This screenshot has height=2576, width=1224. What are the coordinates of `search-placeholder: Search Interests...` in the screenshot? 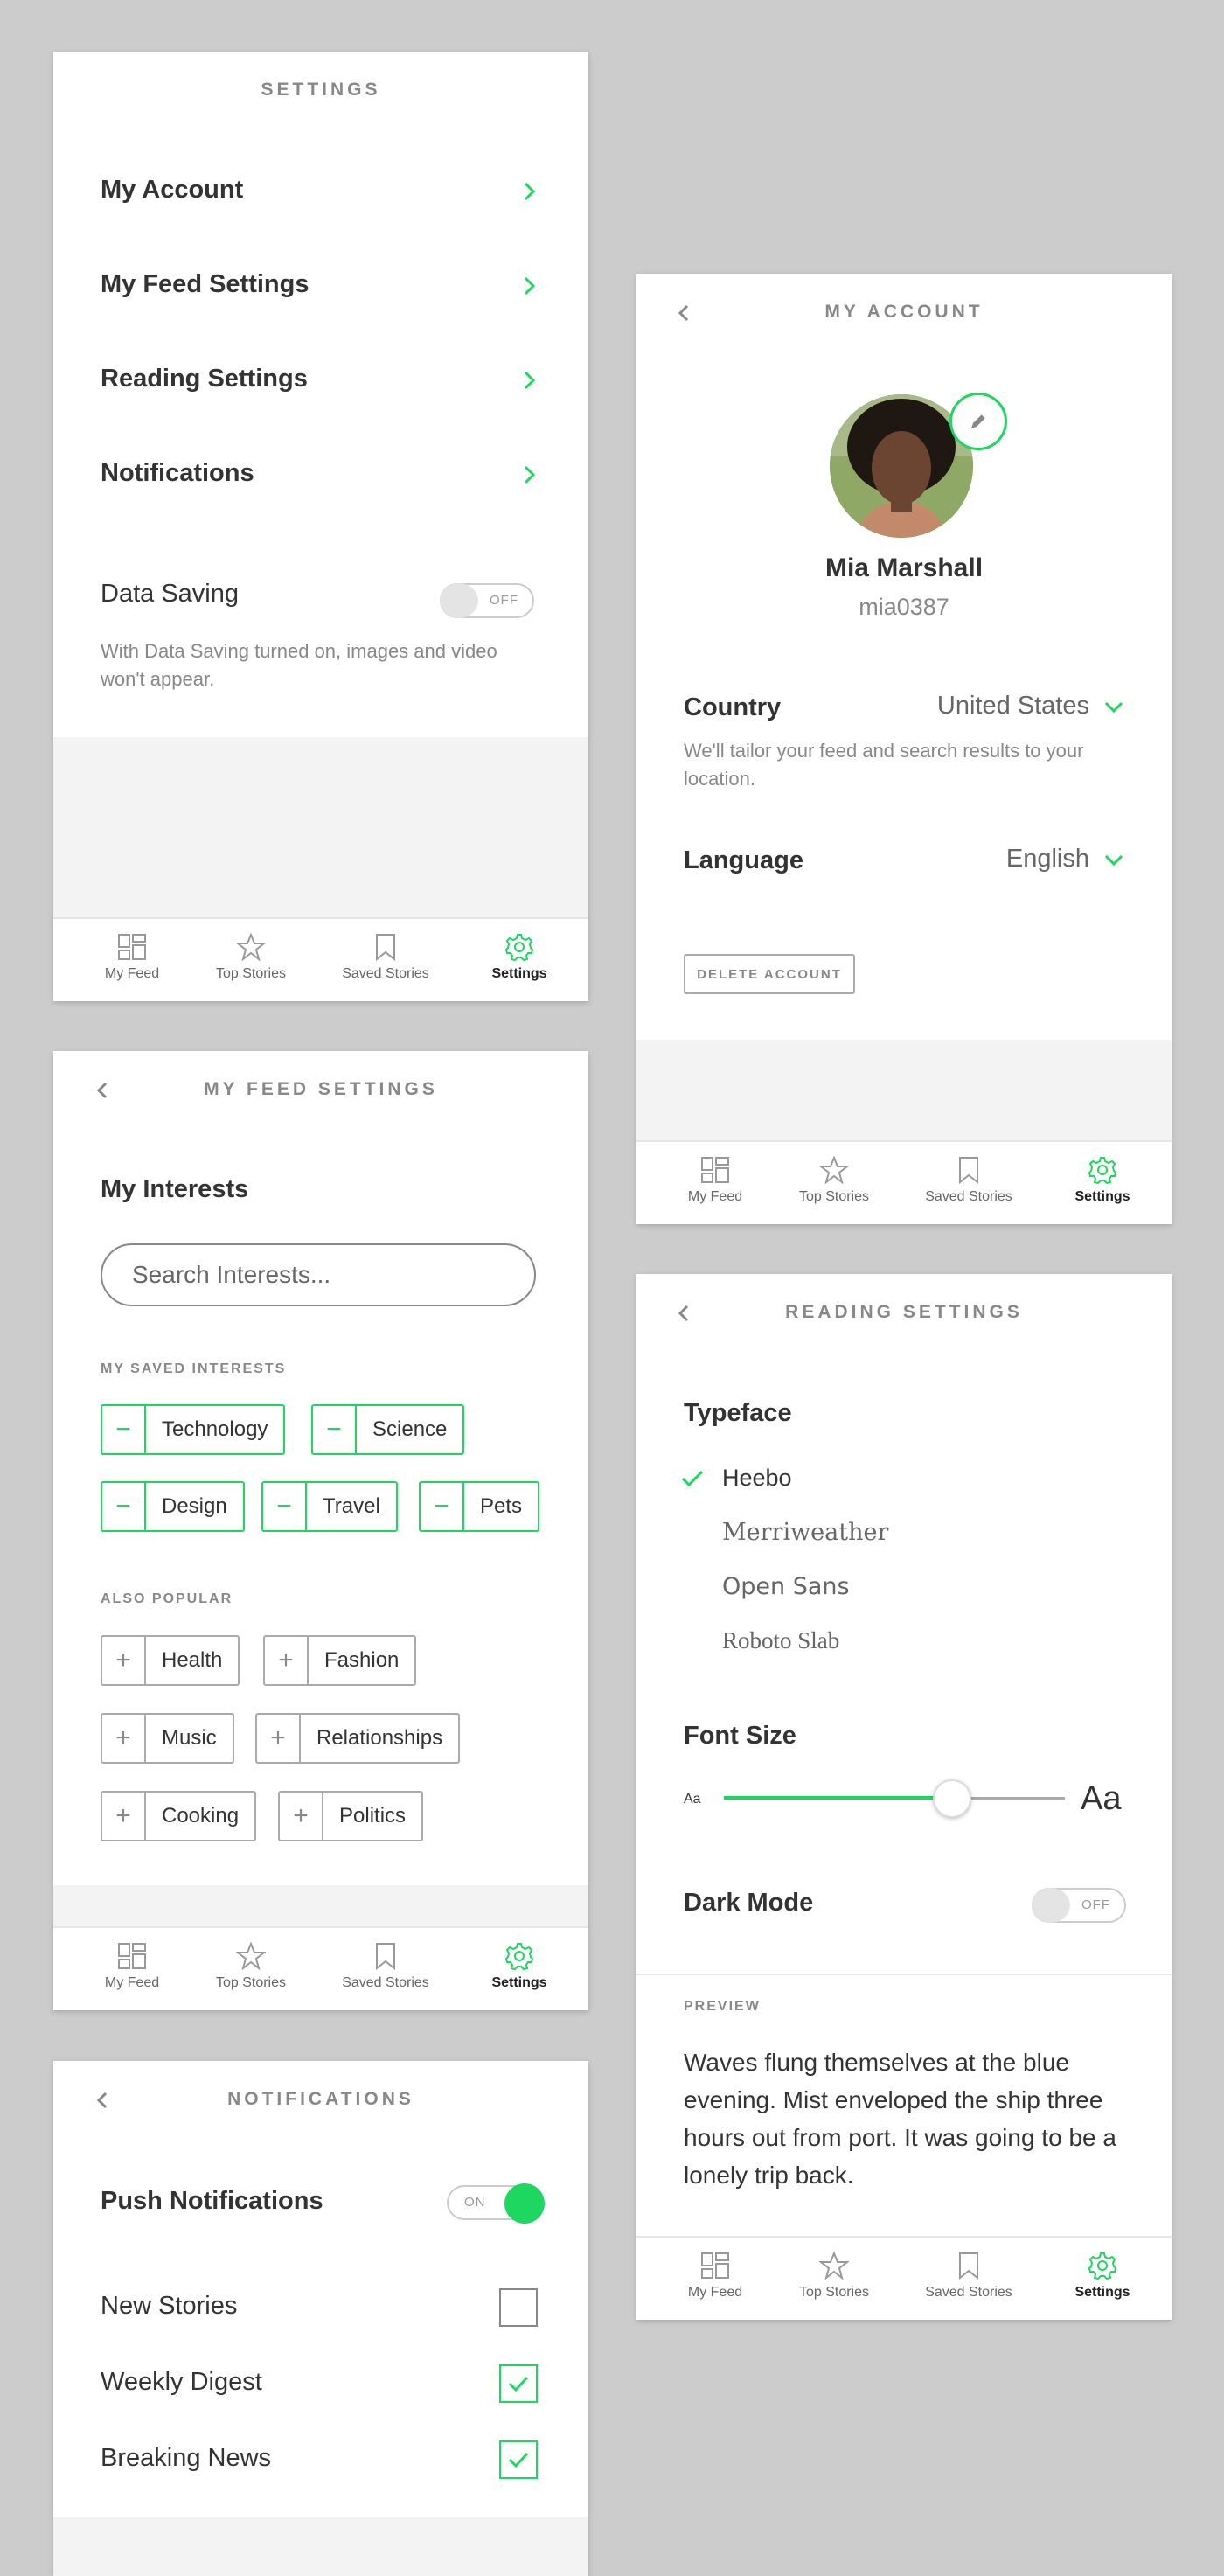 It's located at (231, 1274).